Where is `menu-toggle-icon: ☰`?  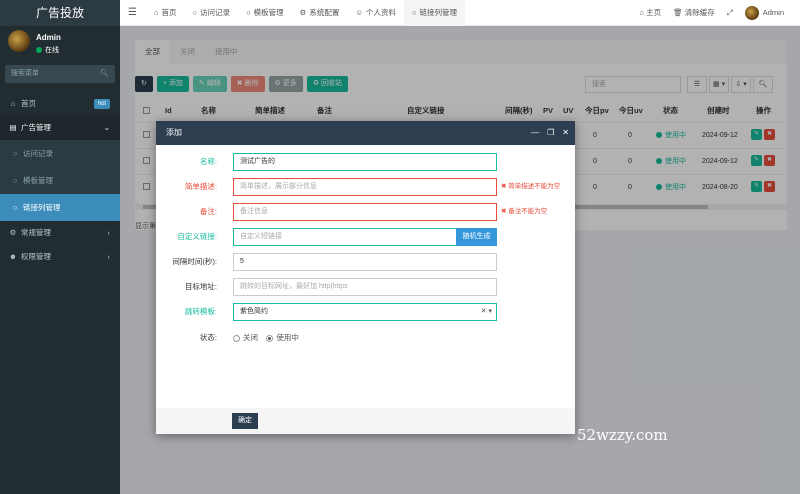 menu-toggle-icon: ☰ is located at coordinates (132, 13).